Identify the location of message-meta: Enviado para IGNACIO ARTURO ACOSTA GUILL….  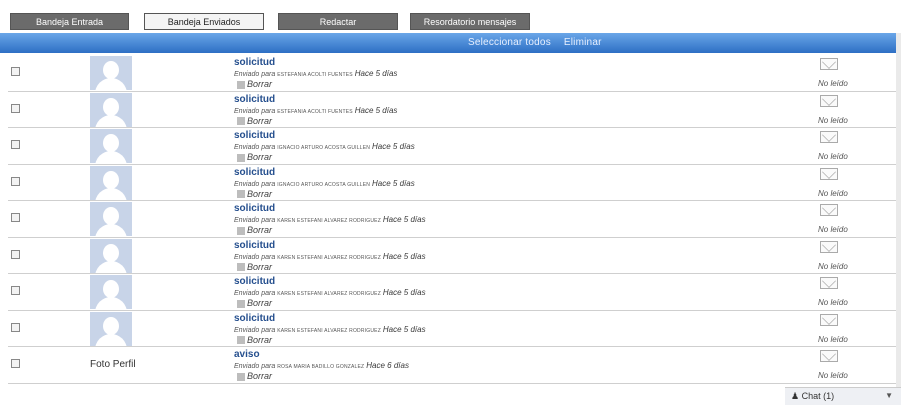
(324, 183).